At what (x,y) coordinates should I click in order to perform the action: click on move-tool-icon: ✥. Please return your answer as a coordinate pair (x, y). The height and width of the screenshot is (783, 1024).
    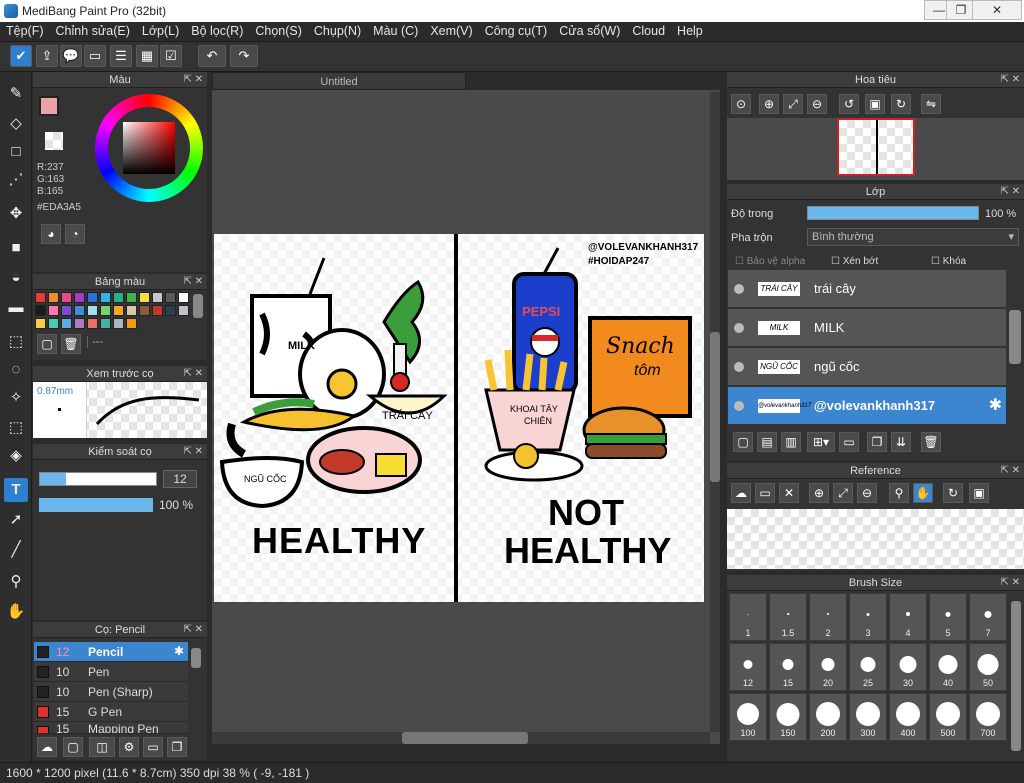
    Looking at the image, I should click on (16, 214).